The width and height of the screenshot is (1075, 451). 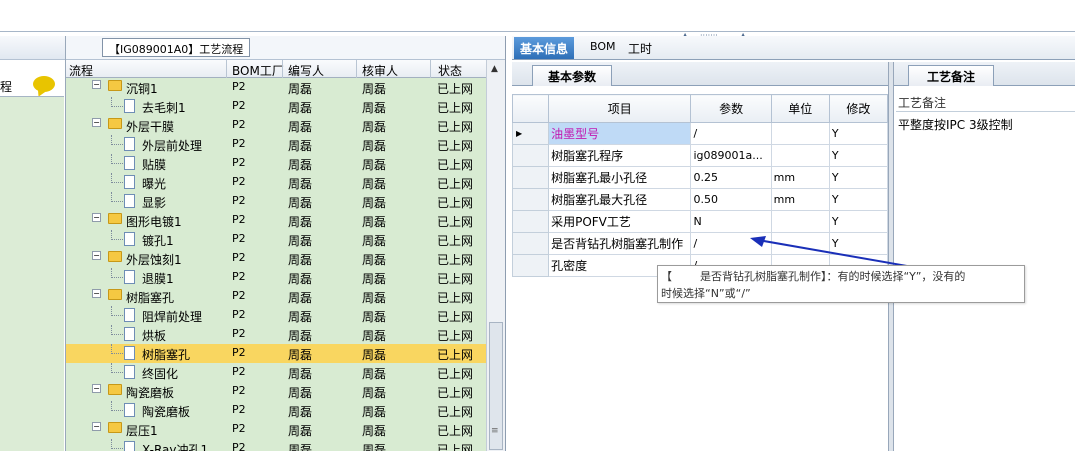 I want to click on process-row: − 外层干膜 P2 周磊 周磊 已上网, so click(x=276, y=125).